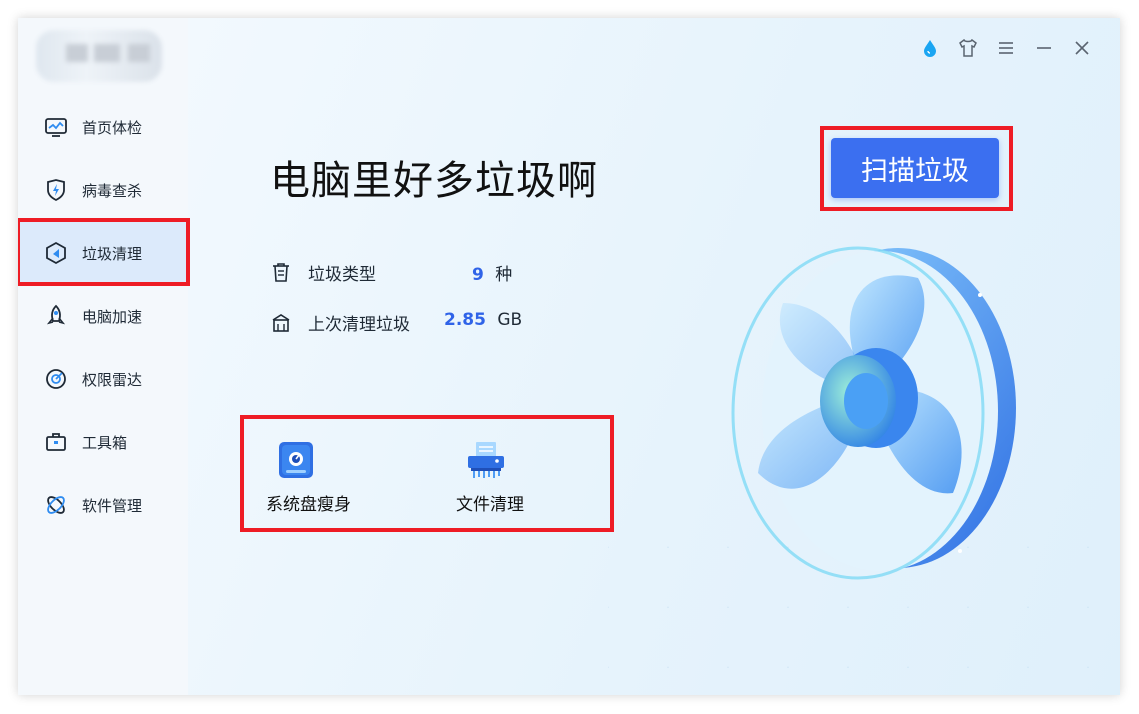 This screenshot has width=1139, height=714. Describe the element at coordinates (504, 275) in the screenshot. I see `stat-unit: 种` at that location.